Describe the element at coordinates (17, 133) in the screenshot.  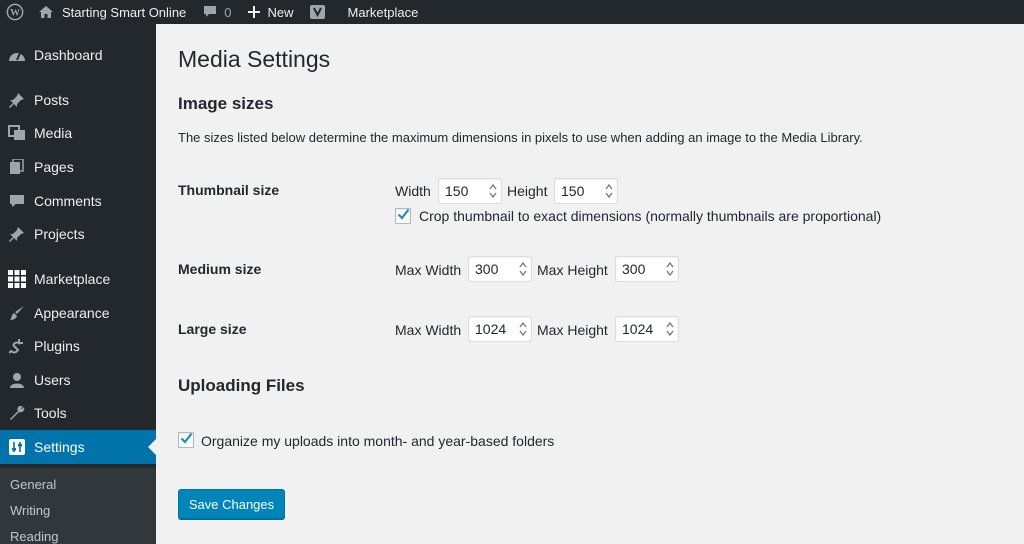
I see `media-icon` at that location.